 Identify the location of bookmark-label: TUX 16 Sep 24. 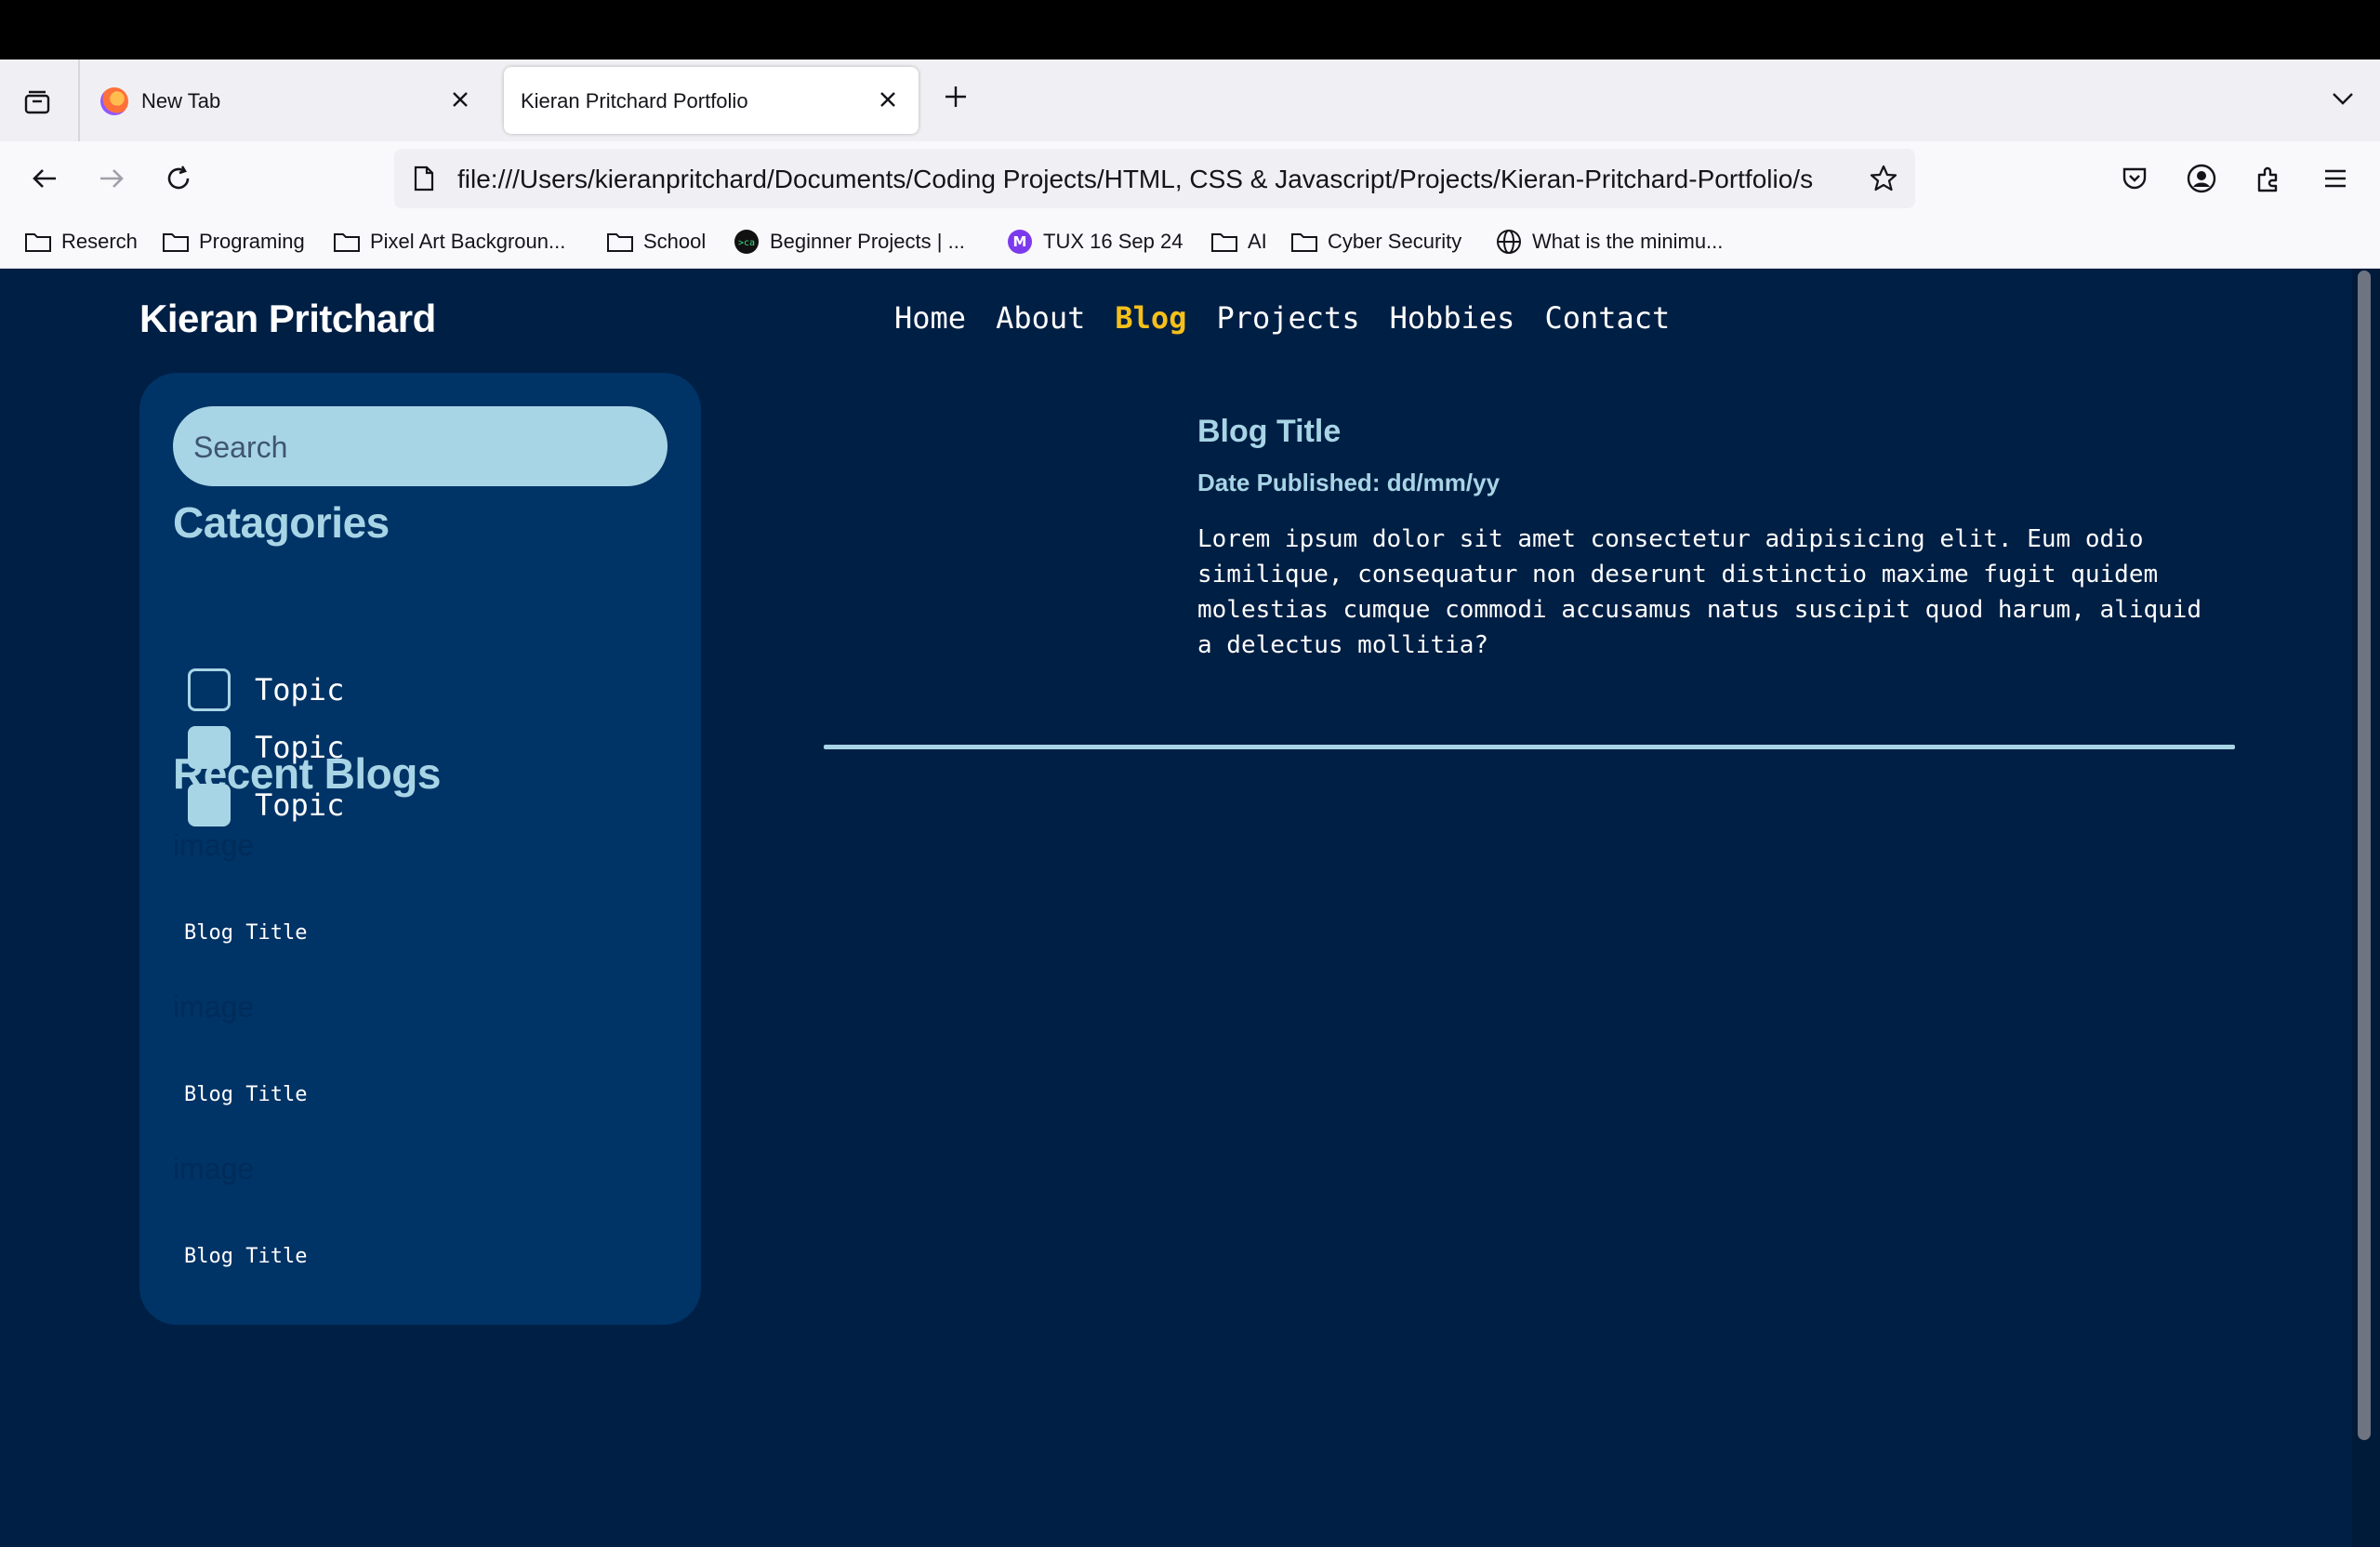
(1113, 241).